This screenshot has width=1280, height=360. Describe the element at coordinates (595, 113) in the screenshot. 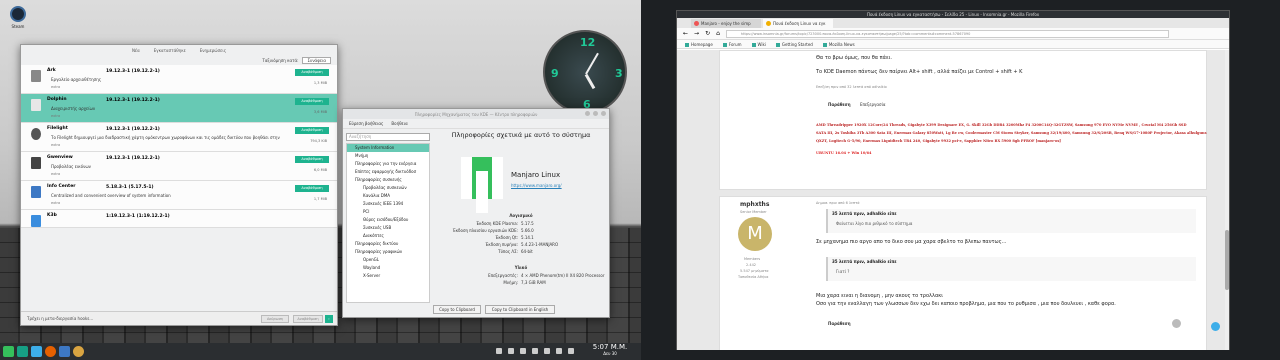

I see `maximize-icon` at that location.